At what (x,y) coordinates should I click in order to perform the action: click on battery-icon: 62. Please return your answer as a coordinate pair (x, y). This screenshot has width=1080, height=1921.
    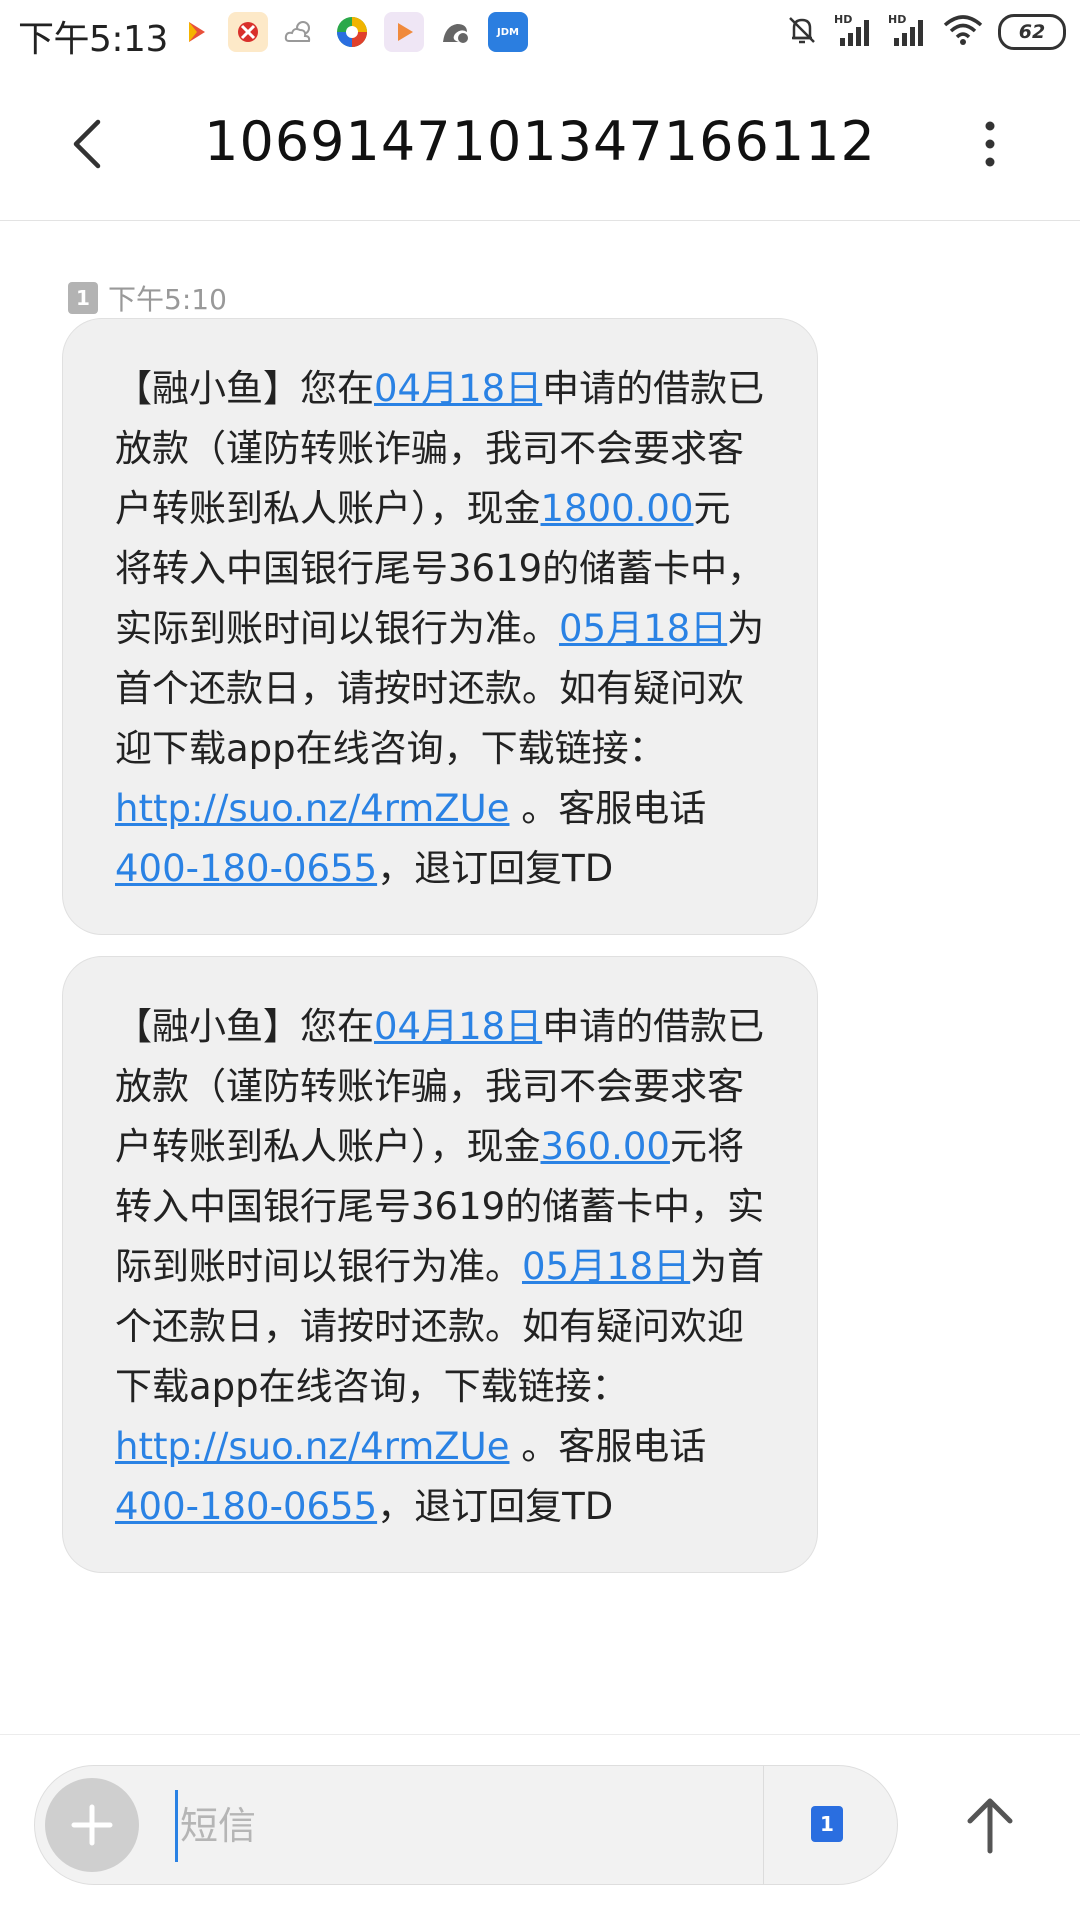
    Looking at the image, I should click on (1032, 32).